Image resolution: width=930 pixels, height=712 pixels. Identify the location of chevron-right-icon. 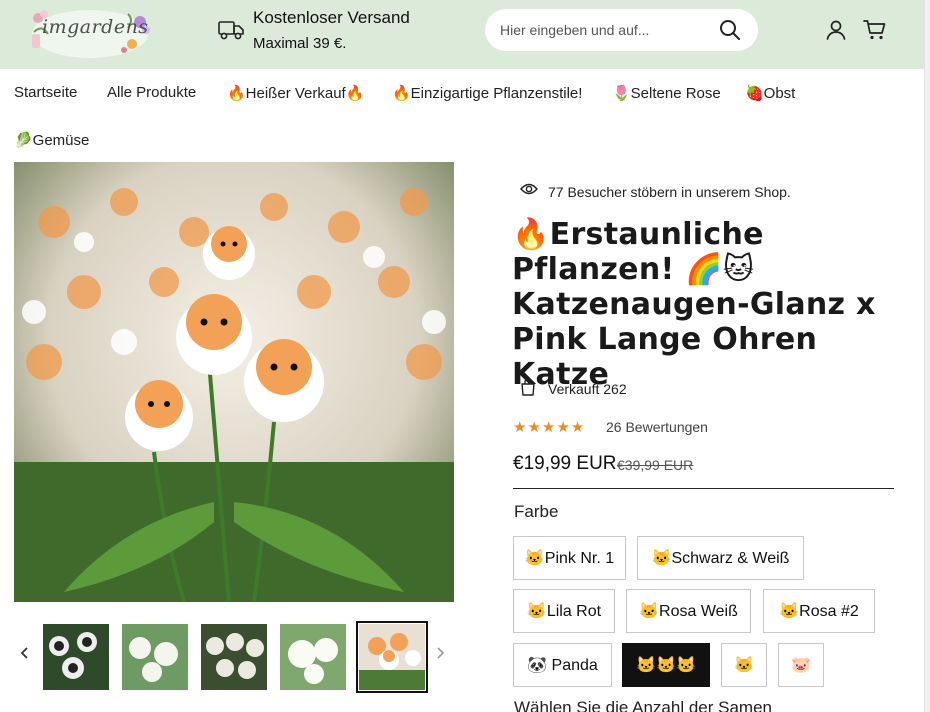
(440, 653).